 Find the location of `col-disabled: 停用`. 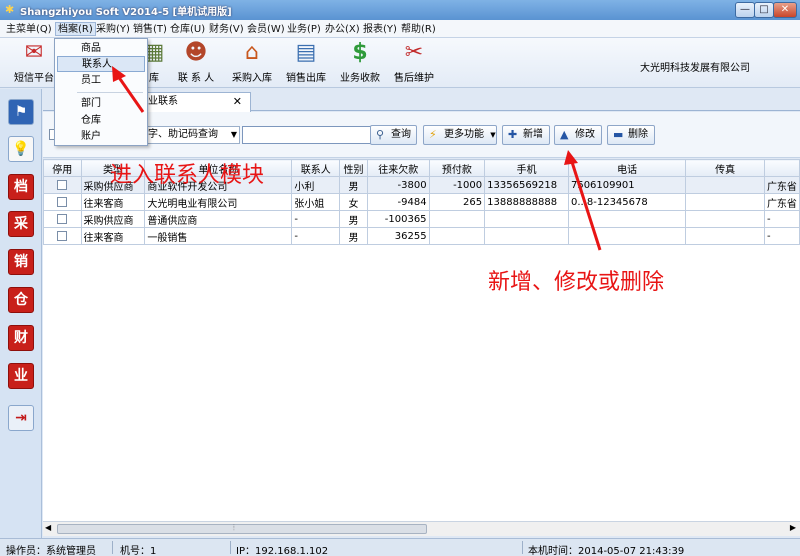

col-disabled: 停用 is located at coordinates (62, 168).